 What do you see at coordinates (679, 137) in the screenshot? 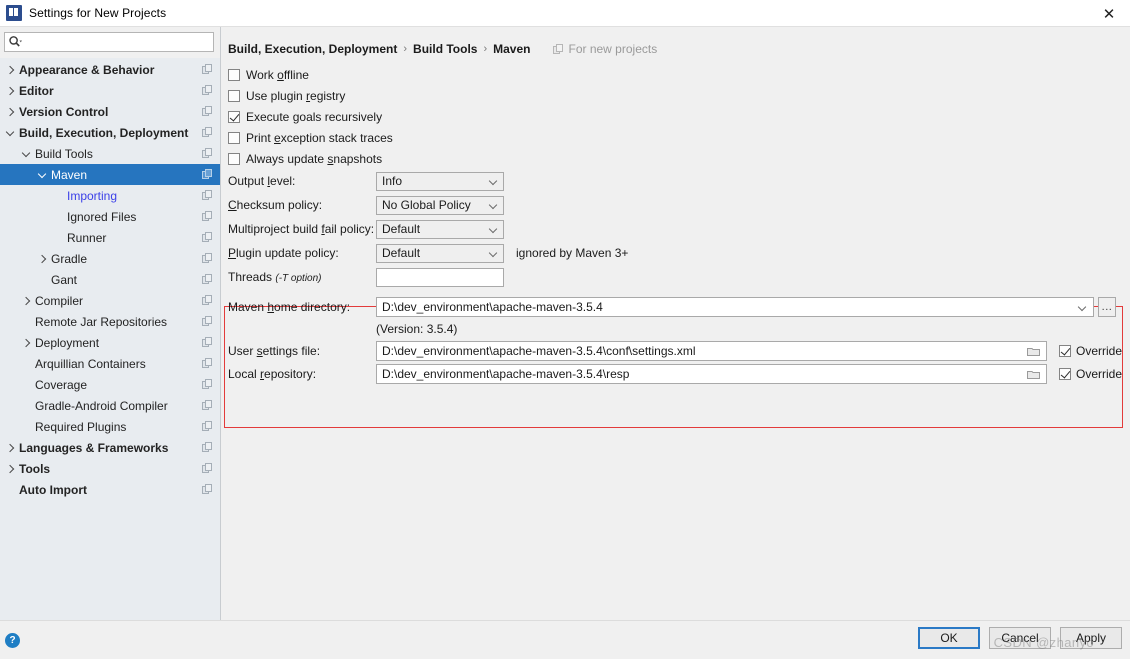
I see `checkbox-row-print-exception-stack-traces: Print exception stack traces` at bounding box center [679, 137].